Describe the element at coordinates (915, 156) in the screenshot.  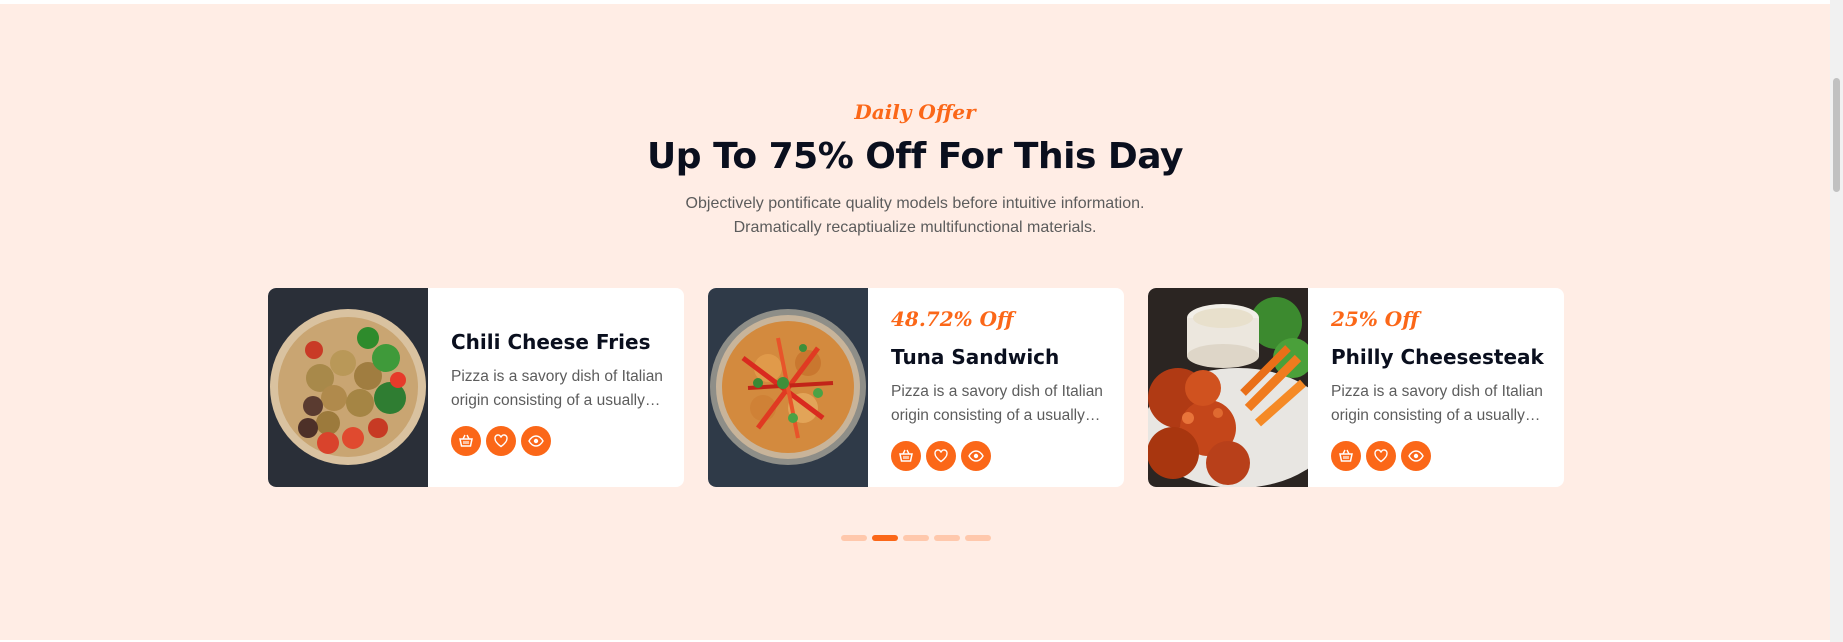
I see `section-title: Up To 75% Off For This Day` at that location.